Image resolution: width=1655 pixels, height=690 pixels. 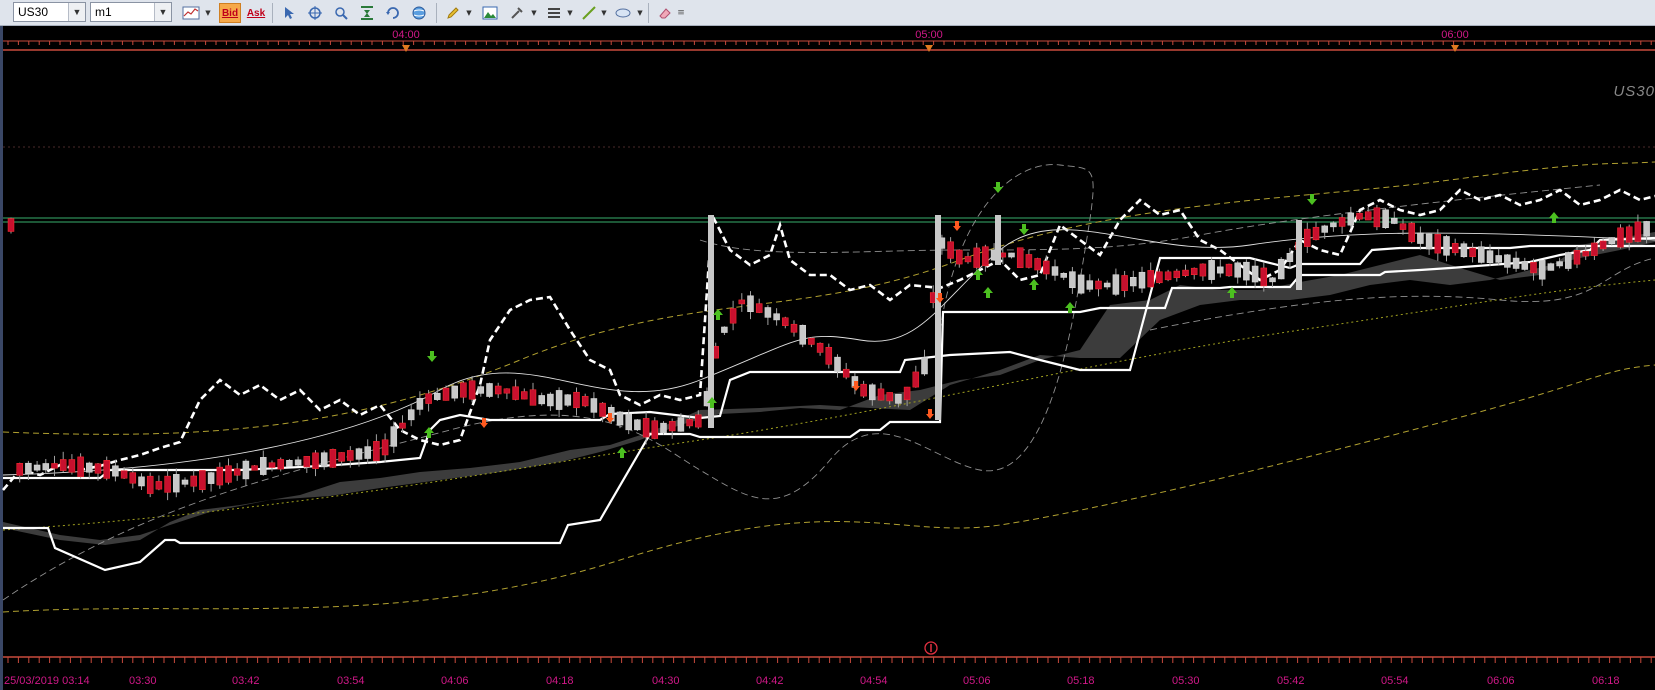 What do you see at coordinates (874, 681) in the screenshot?
I see `bottom-time-label: 04:54` at bounding box center [874, 681].